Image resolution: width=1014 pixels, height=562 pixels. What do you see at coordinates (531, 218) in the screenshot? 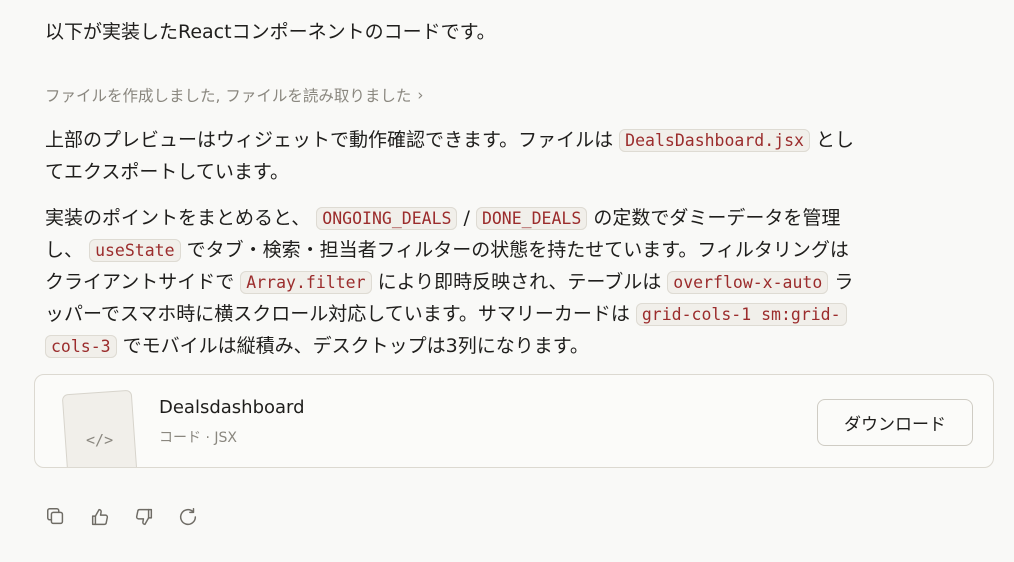
I see `inline-code-done-deals: DONE_DEALS` at bounding box center [531, 218].